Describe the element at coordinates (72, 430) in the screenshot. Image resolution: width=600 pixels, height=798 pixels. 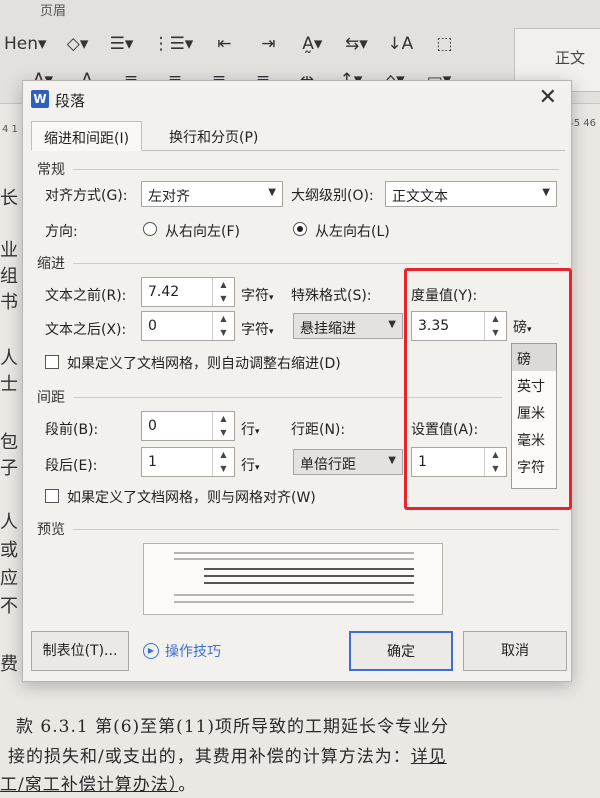
I see `space-before-label: 段前(B):` at that location.